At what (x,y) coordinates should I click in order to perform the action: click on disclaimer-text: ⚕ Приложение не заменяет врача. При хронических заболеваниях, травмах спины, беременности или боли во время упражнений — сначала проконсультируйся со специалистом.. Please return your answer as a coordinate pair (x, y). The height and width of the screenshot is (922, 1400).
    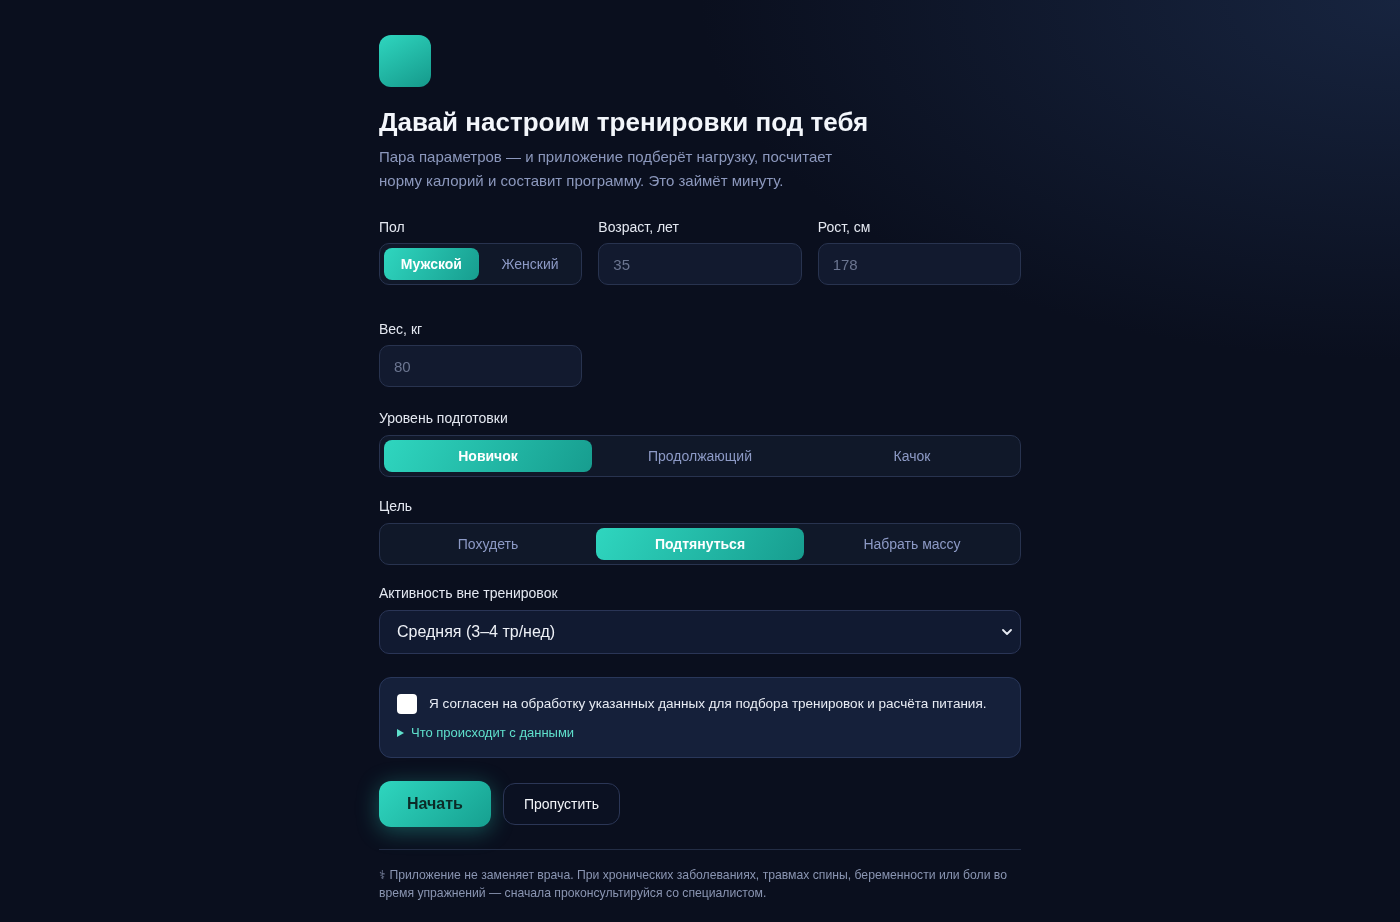
    Looking at the image, I should click on (693, 884).